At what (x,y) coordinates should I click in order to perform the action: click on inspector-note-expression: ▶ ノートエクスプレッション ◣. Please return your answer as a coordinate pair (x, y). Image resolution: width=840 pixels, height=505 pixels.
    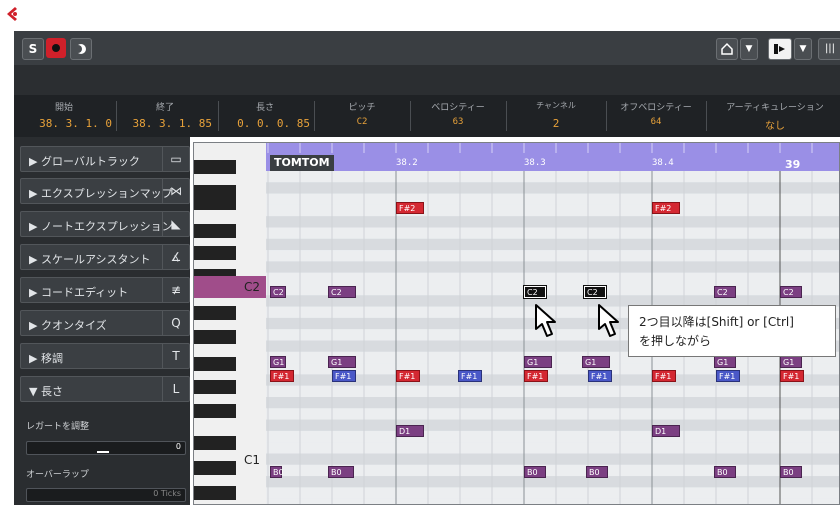
    Looking at the image, I should click on (105, 224).